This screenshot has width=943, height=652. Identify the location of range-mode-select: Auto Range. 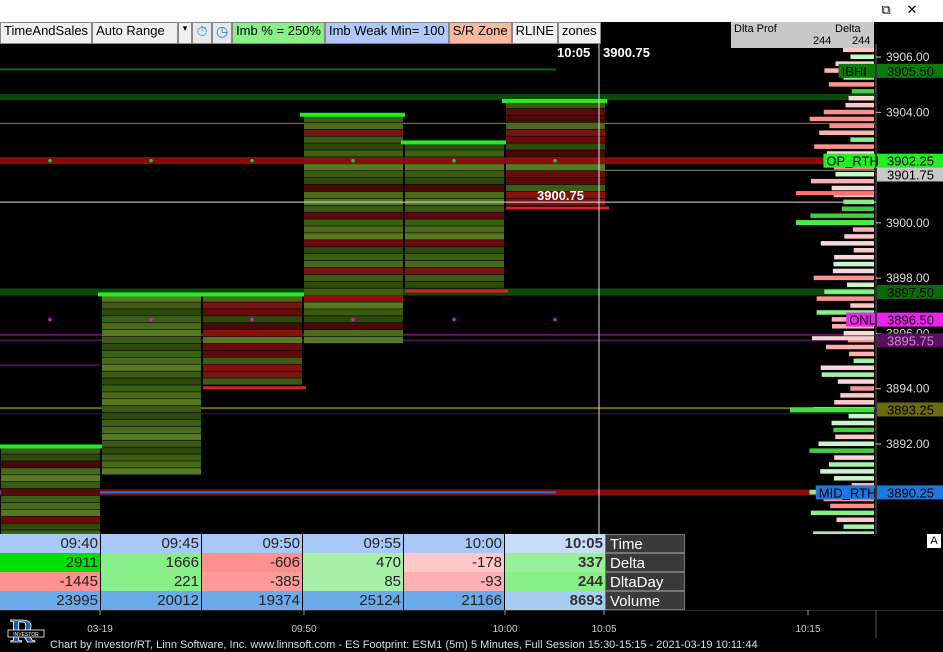
(135, 33).